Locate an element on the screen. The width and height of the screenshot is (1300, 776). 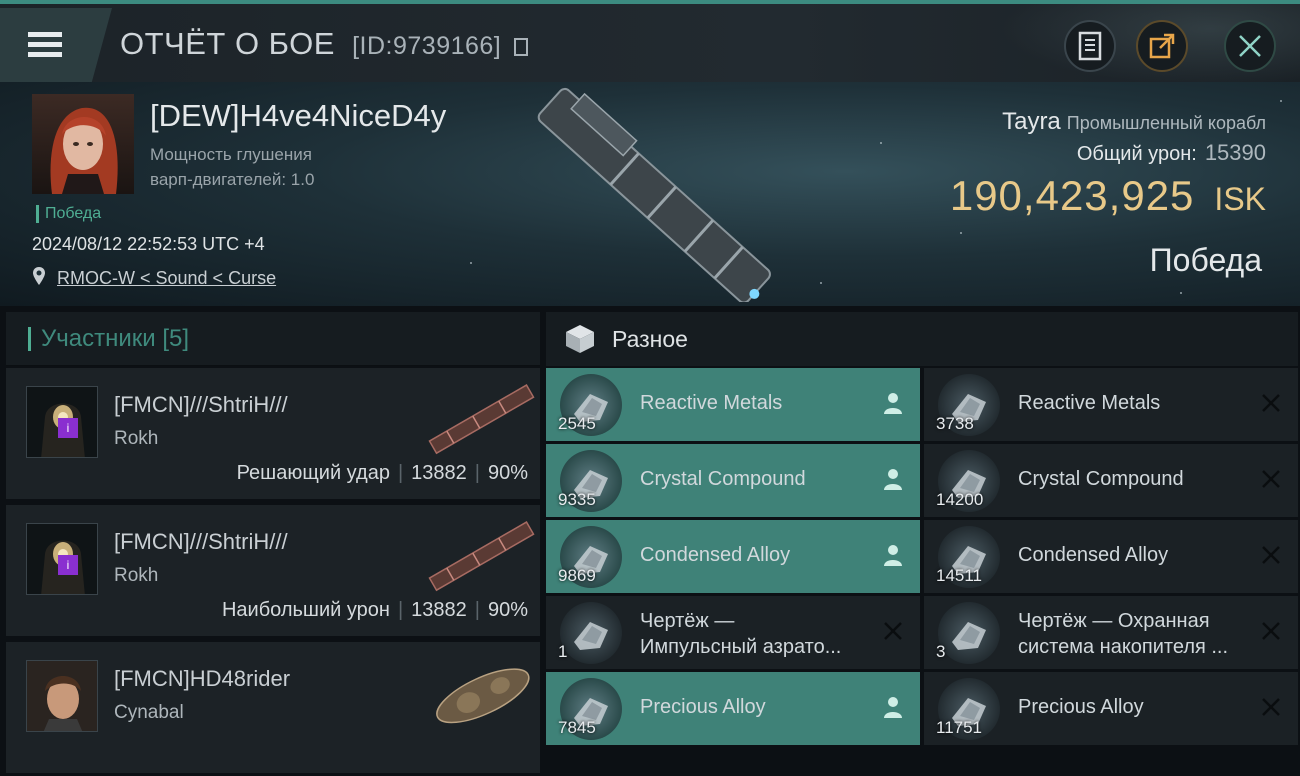
loot-item-quantity: 3738 is located at coordinates (955, 423).